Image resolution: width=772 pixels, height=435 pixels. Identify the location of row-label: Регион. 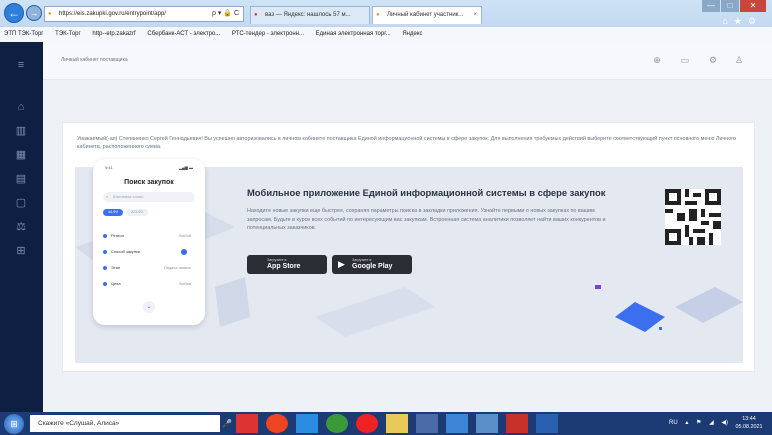
(117, 235).